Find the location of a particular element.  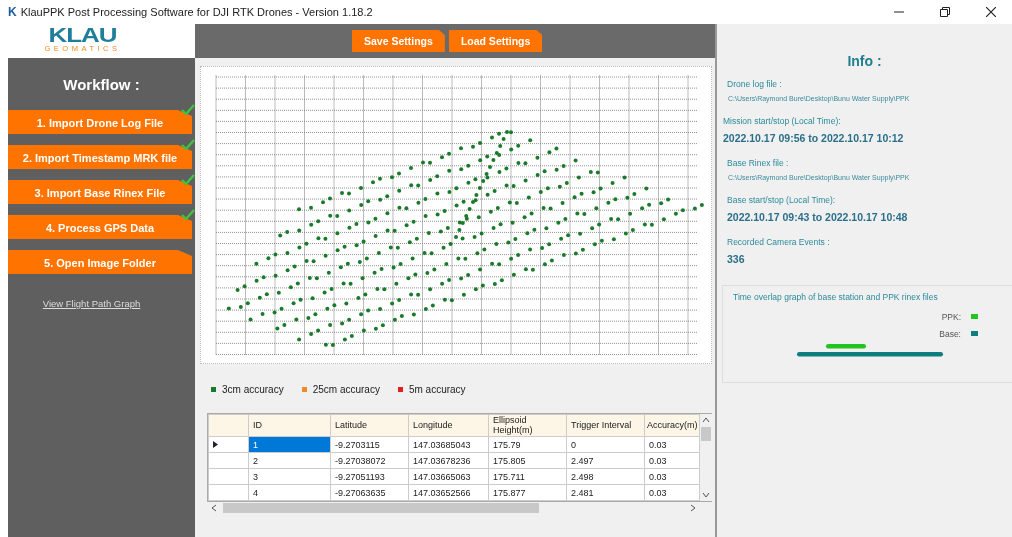

info-label: Drone log file : is located at coordinates (755, 84).